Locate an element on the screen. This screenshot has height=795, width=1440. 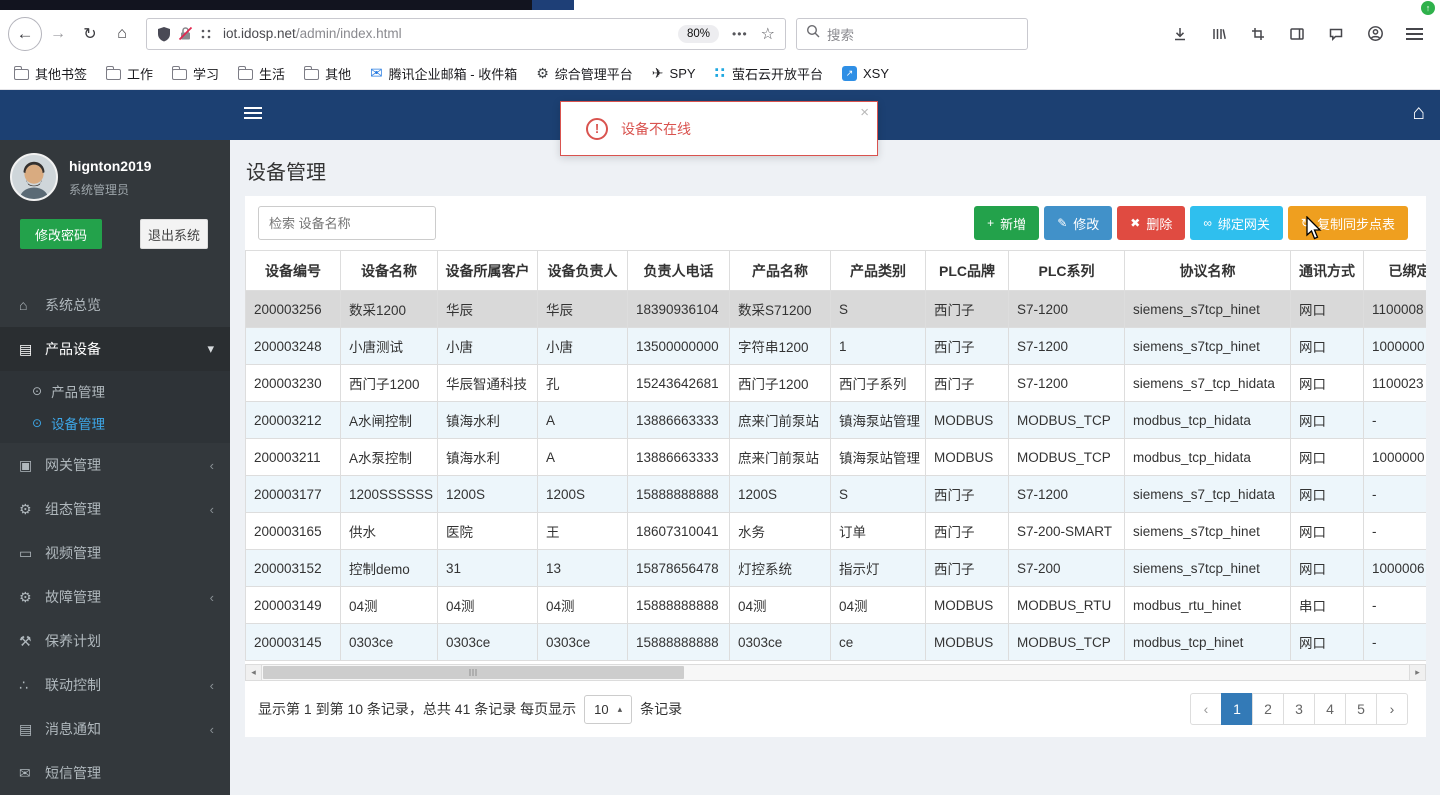
bookmark-label: 萤石云开放平台 is located at coordinates (777, 74).